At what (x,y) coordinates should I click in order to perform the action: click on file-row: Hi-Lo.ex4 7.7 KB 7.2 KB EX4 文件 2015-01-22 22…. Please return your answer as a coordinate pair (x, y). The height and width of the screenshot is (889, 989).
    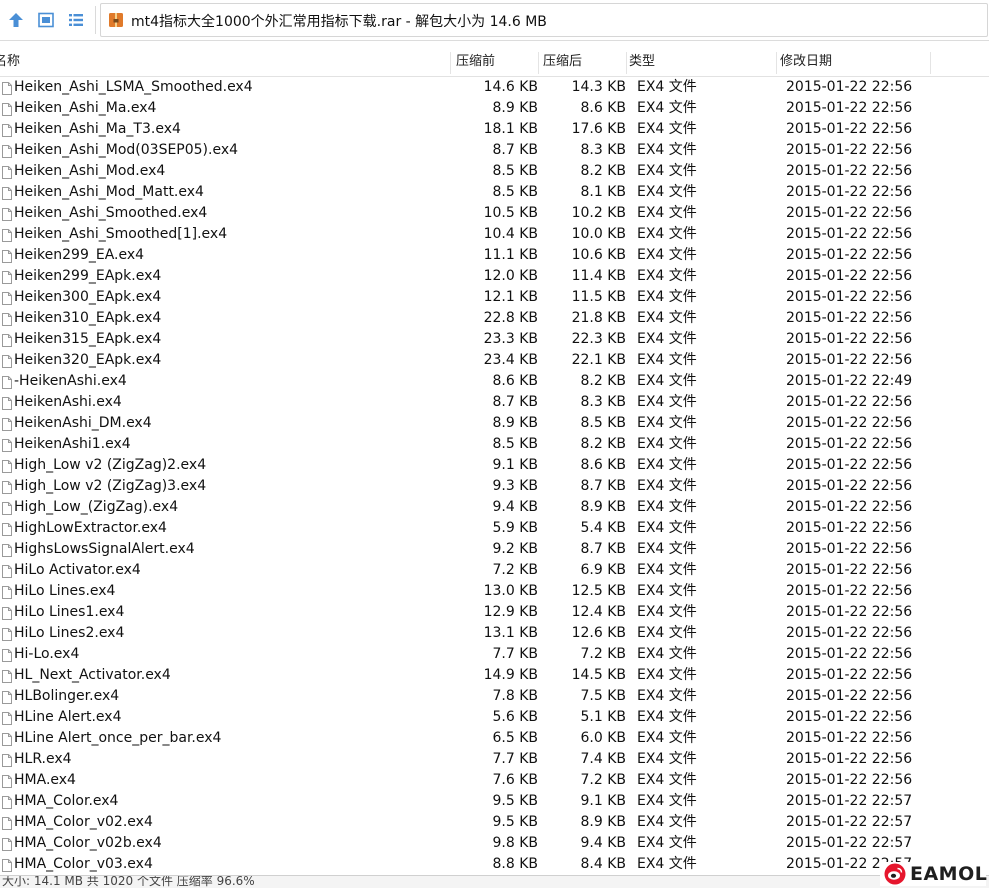
    Looking at the image, I should click on (494, 654).